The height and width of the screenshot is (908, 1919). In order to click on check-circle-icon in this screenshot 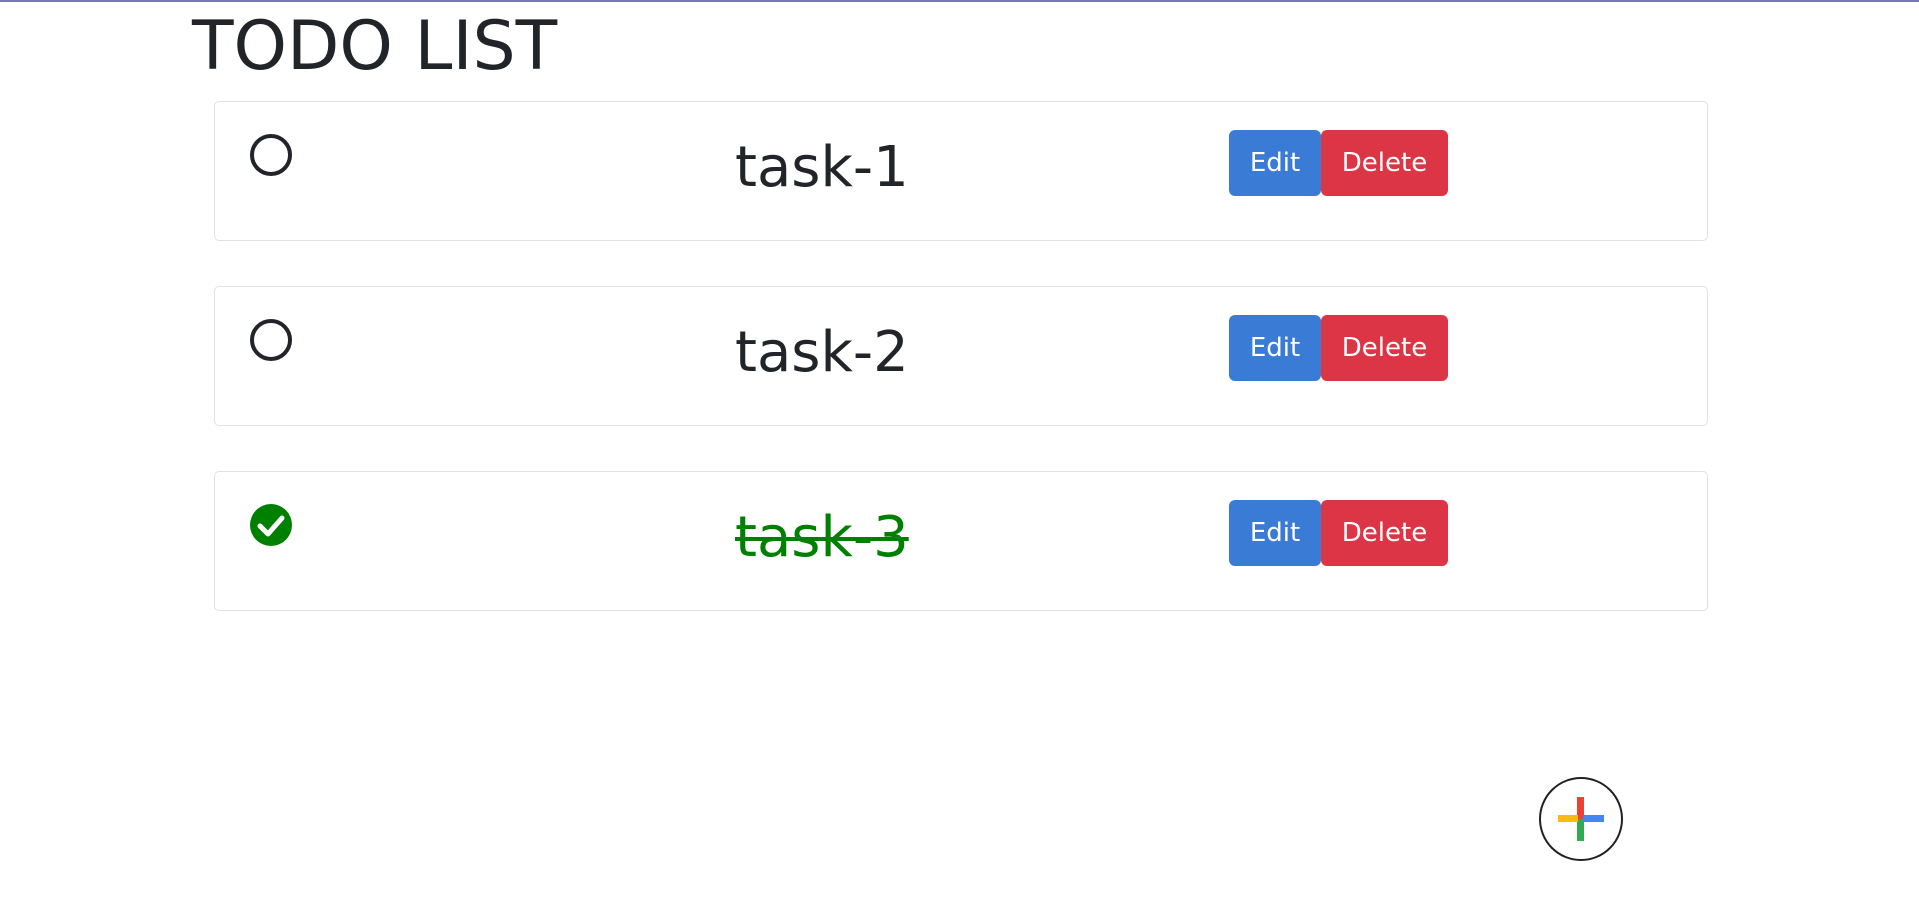, I will do `click(271, 525)`.